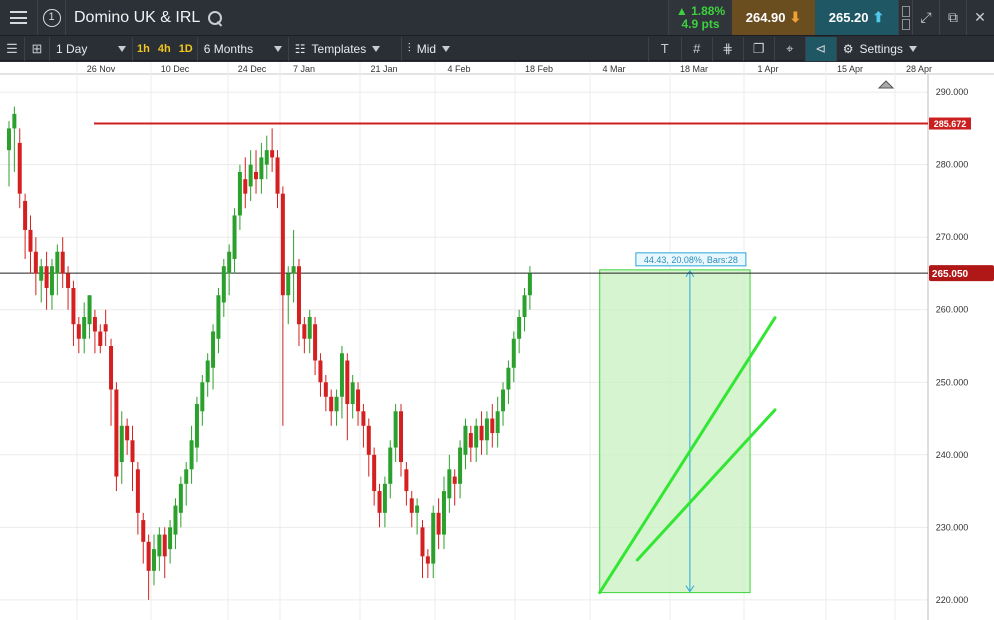 This screenshot has width=994, height=620. I want to click on crosshair-icon: ⌖, so click(790, 49).